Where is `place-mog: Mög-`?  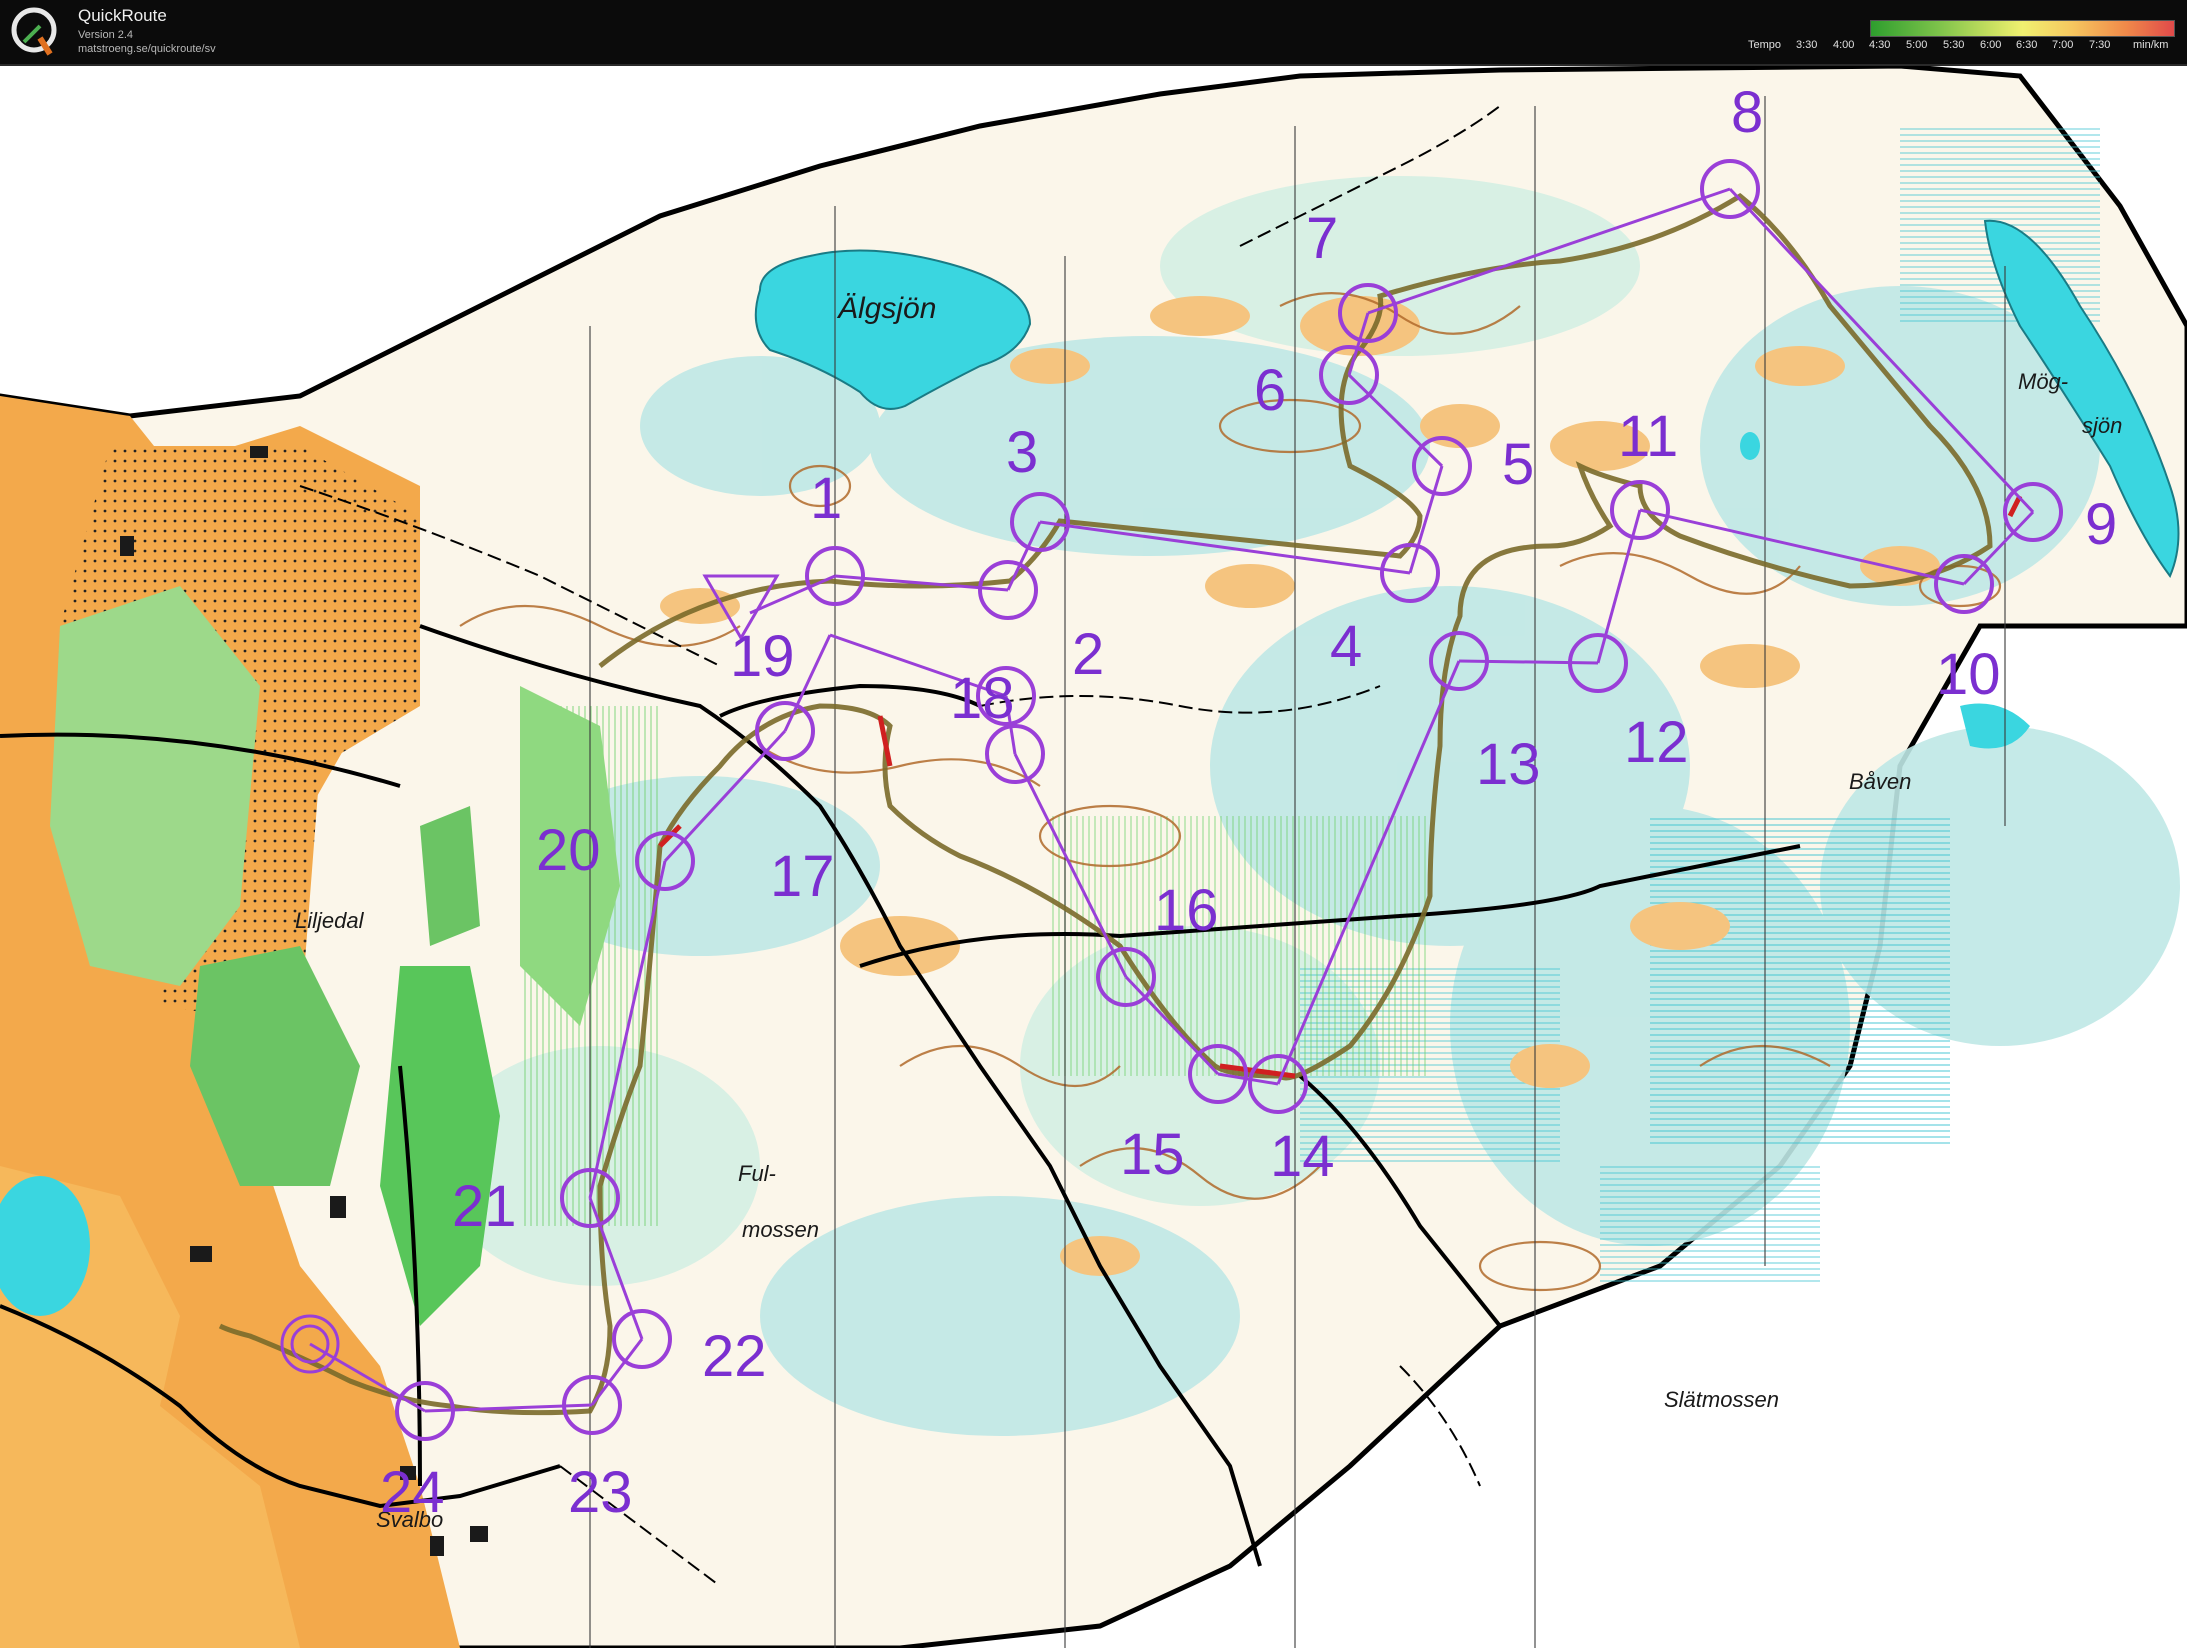 place-mog: Mög- is located at coordinates (2043, 381).